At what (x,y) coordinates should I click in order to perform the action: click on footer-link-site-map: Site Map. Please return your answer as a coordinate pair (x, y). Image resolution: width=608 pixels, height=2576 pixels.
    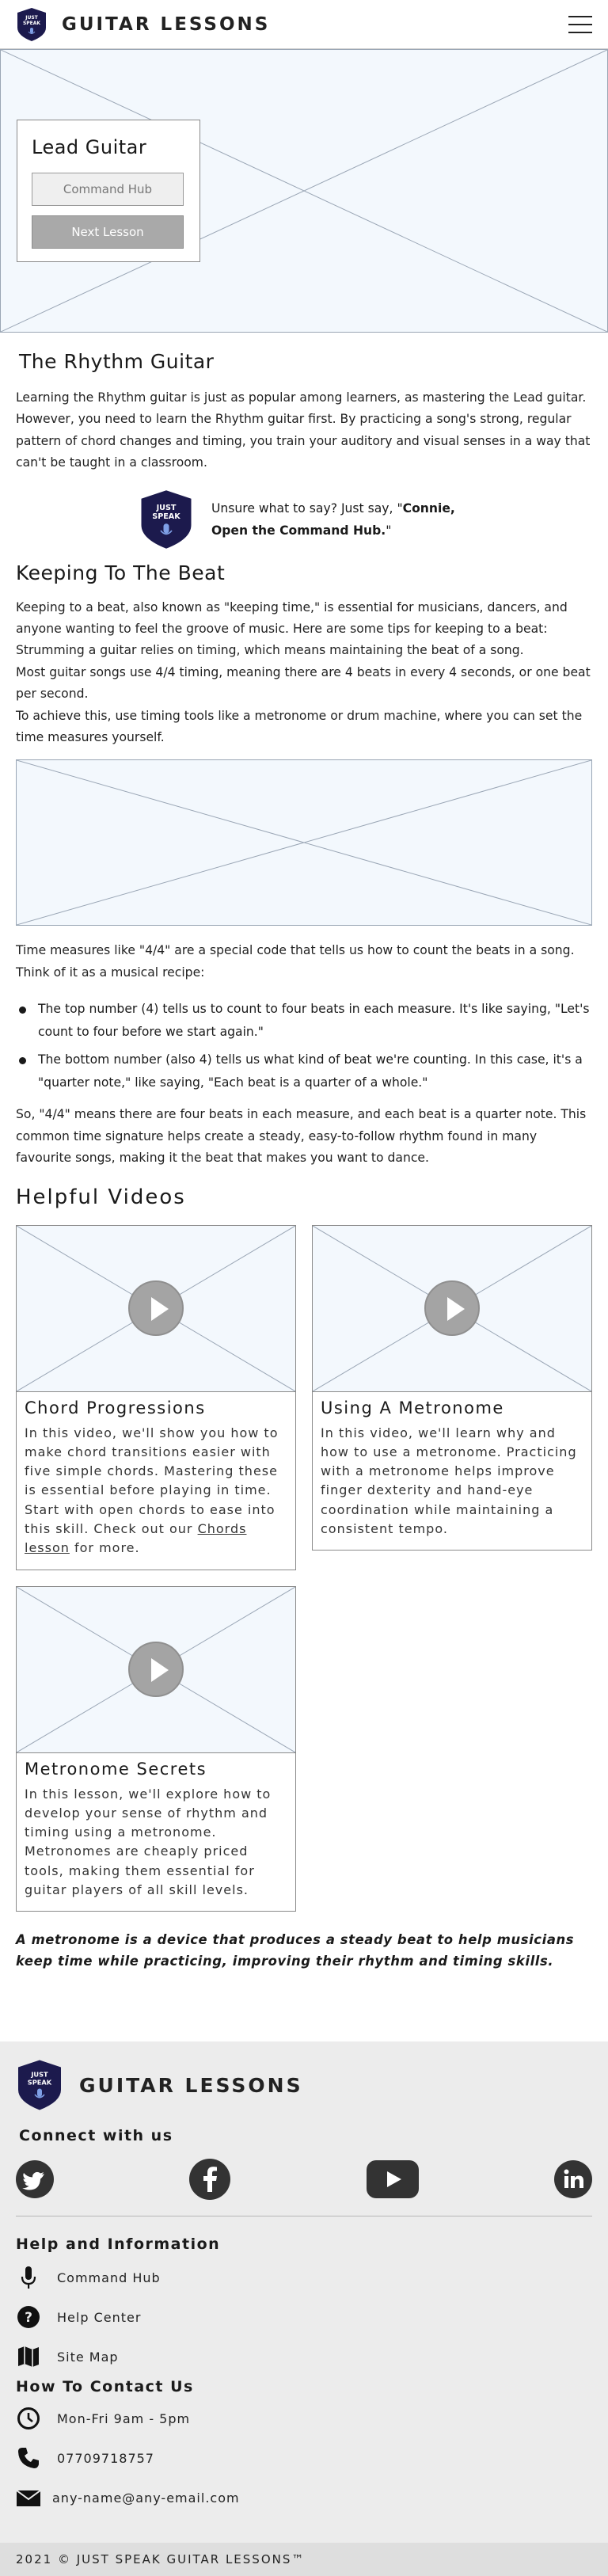
    Looking at the image, I should click on (304, 2356).